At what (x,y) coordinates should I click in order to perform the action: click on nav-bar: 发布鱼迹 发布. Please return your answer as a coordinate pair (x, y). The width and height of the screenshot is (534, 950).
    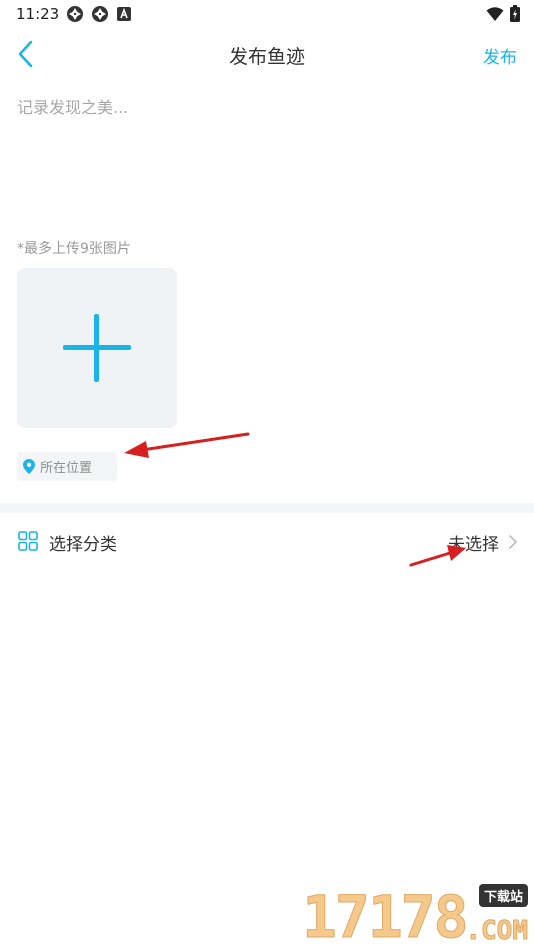
    Looking at the image, I should click on (267, 54).